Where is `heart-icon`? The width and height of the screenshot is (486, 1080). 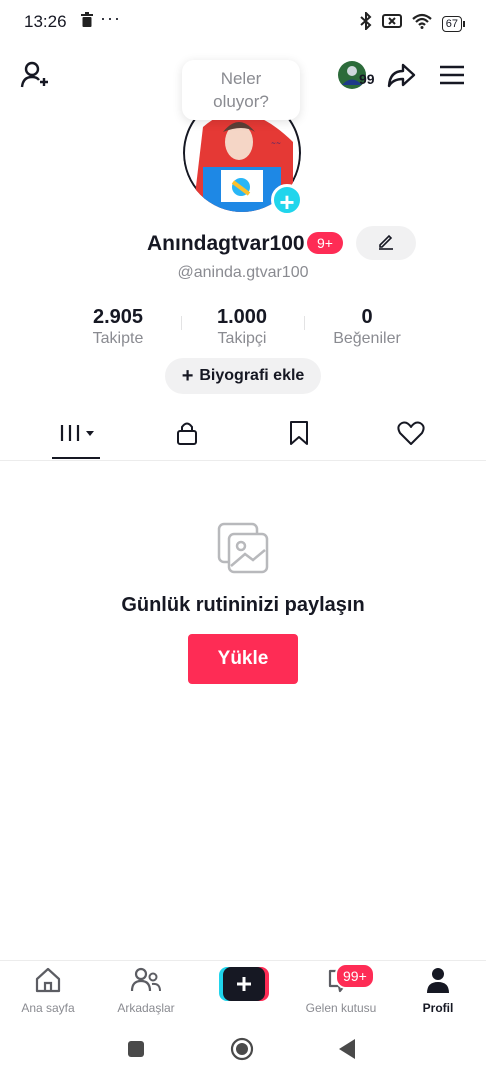 heart-icon is located at coordinates (410, 435).